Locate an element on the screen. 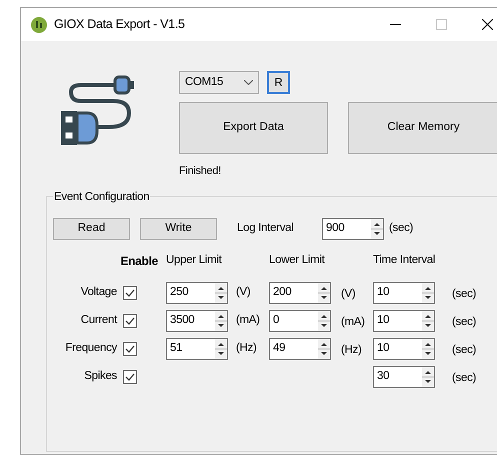 Image resolution: width=497 pixels, height=455 pixels. row-label: Current is located at coordinates (98, 320).